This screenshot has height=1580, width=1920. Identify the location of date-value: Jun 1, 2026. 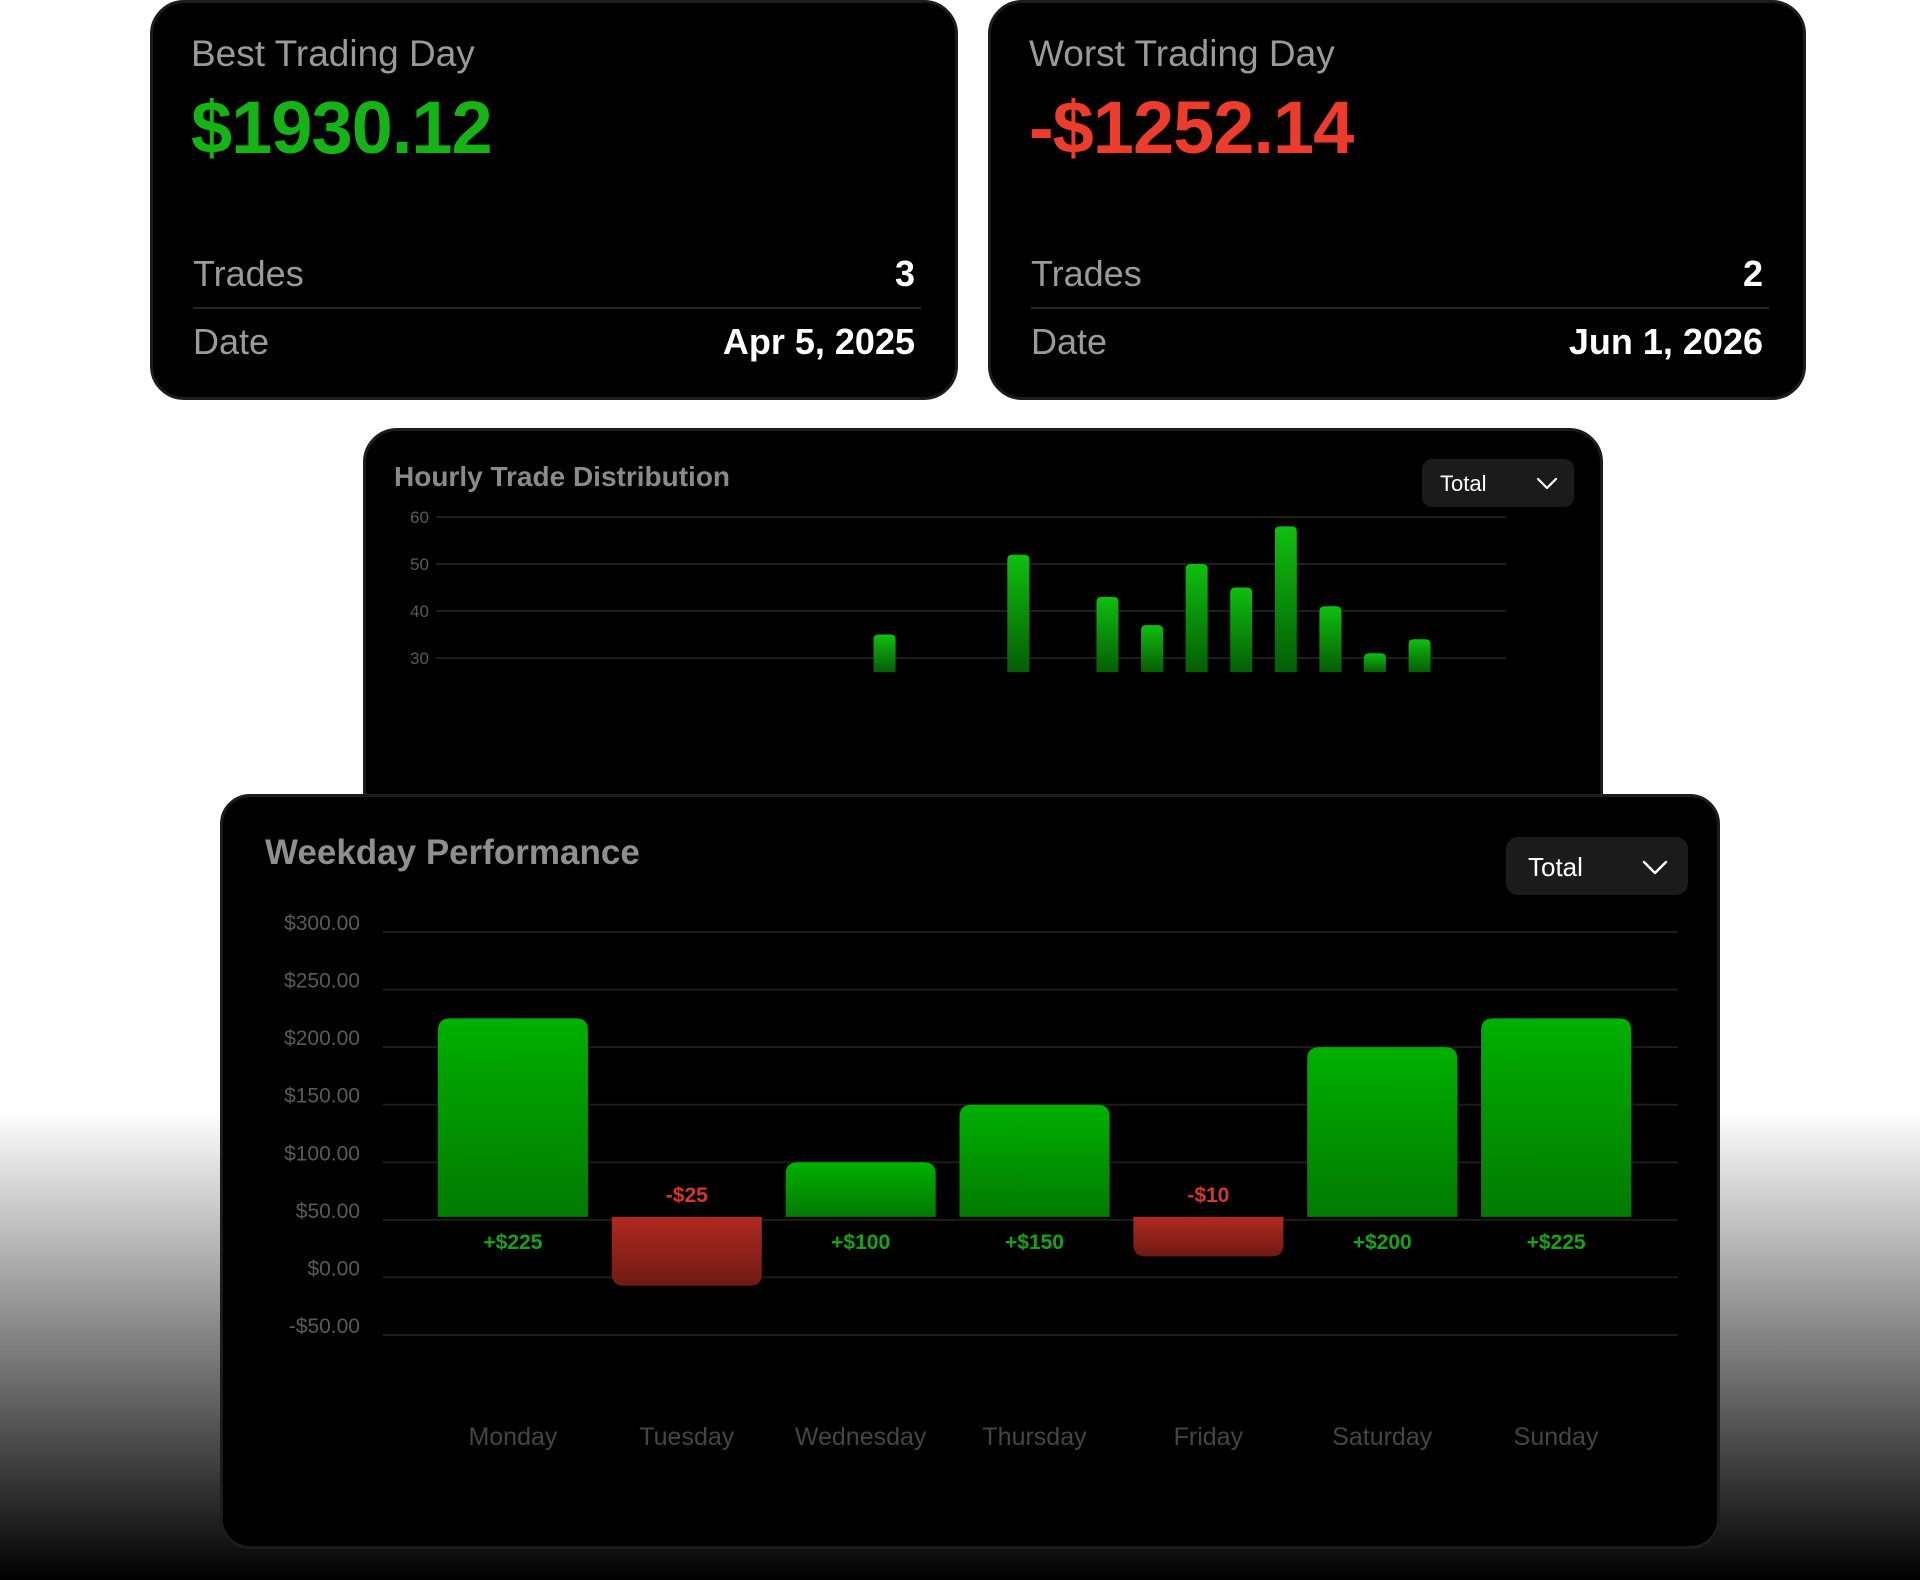
(1665, 341).